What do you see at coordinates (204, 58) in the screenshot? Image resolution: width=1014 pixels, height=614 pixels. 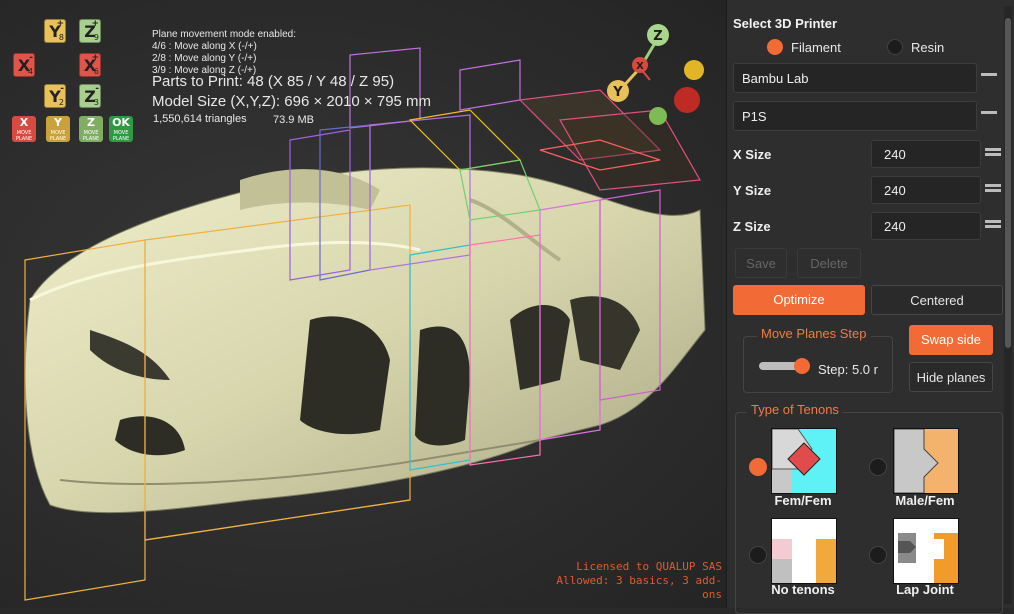 I see `mode-line: 2/8 : Move along Y (-/+)` at bounding box center [204, 58].